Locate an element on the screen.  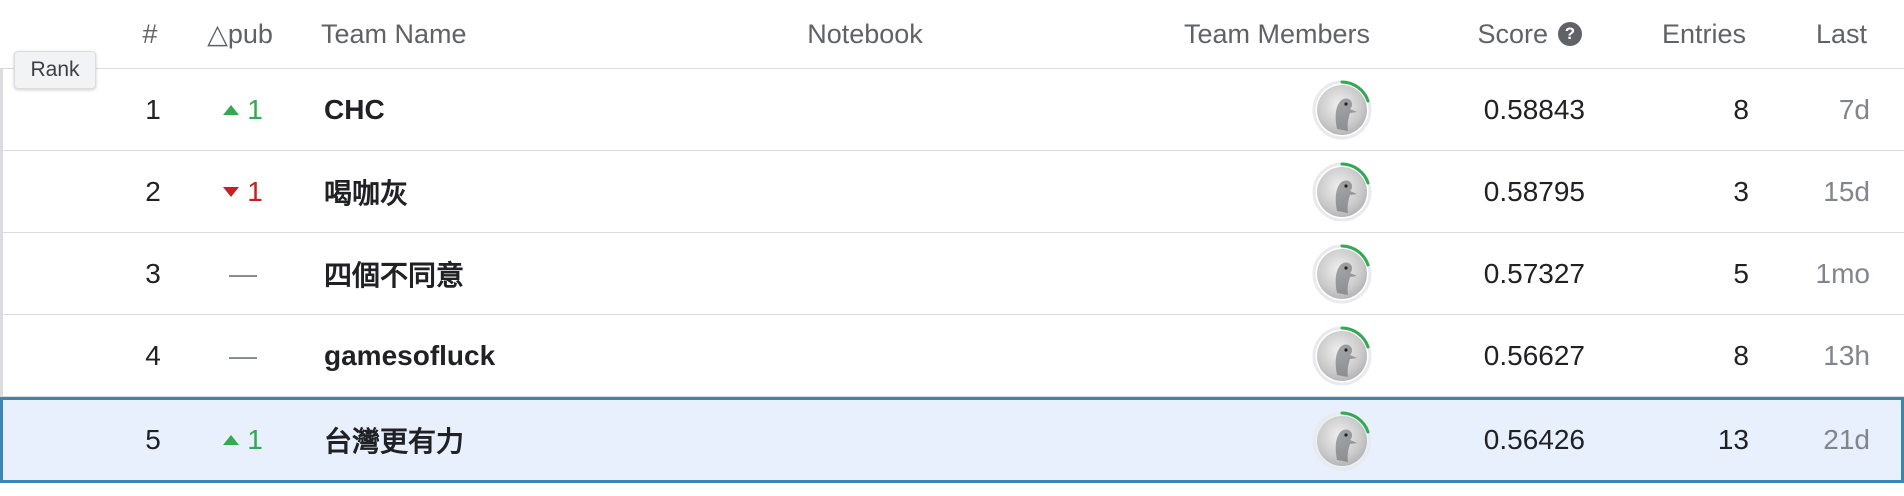
row-rank: 2 is located at coordinates (153, 191).